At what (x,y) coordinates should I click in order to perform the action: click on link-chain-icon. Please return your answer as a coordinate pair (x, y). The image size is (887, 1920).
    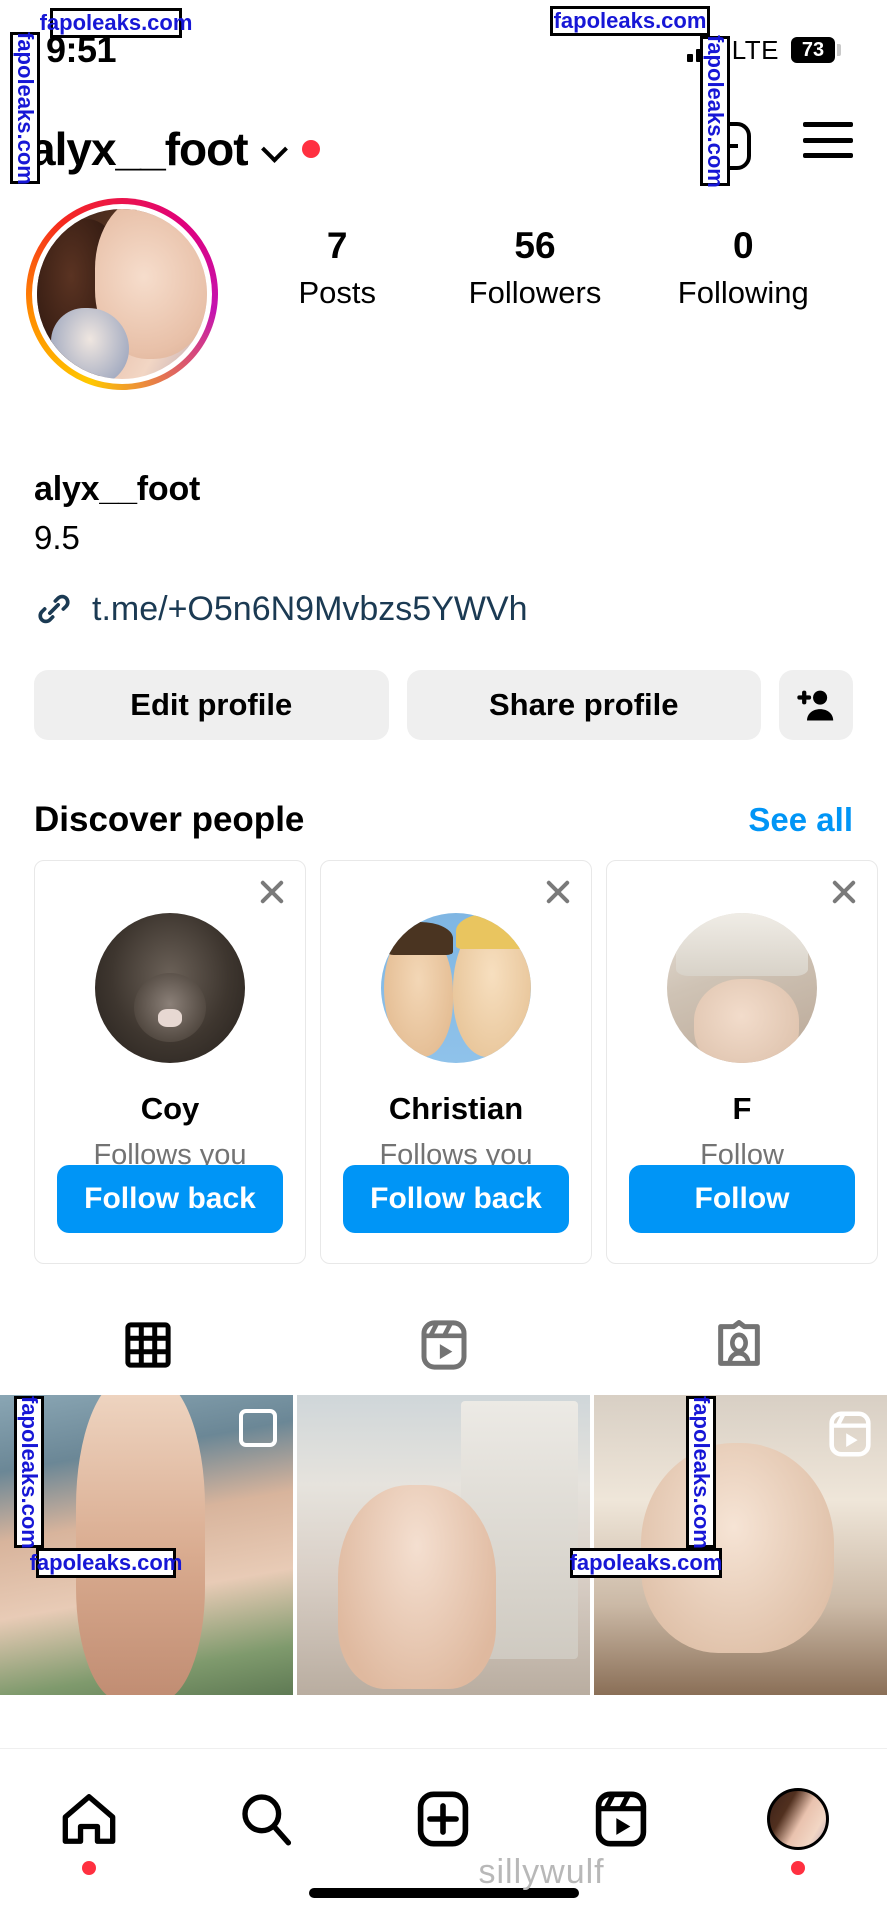
    Looking at the image, I should click on (54, 609).